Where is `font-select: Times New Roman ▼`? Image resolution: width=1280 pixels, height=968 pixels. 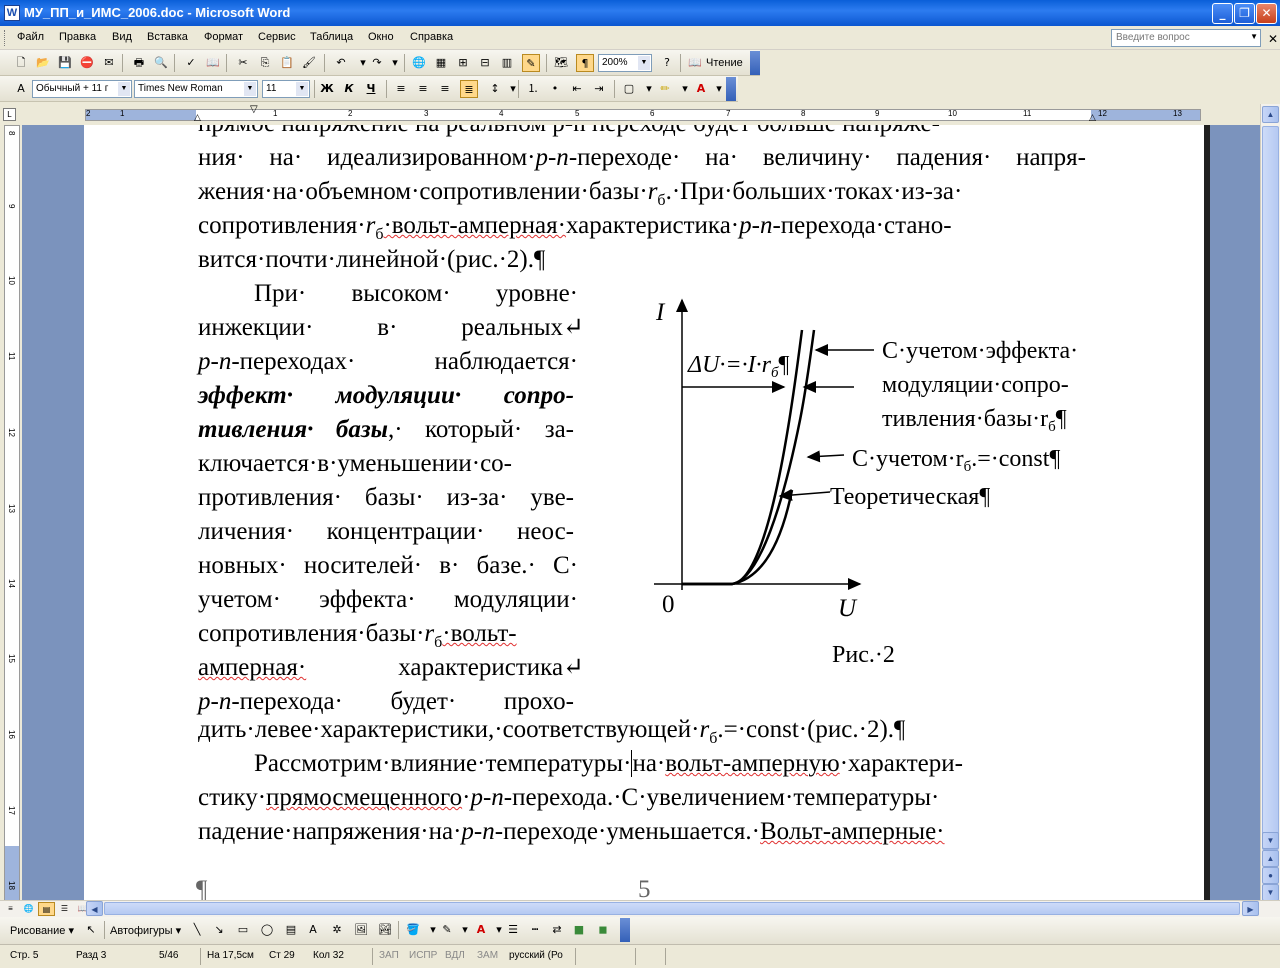
font-select: Times New Roman ▼ is located at coordinates (196, 89).